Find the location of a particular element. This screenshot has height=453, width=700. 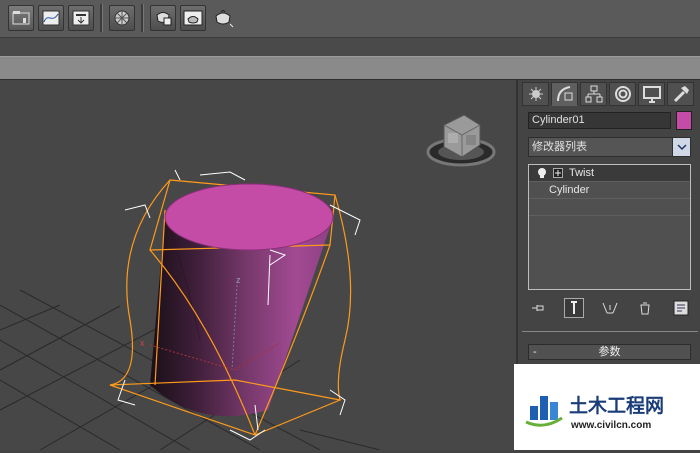

toolbar-group-scene is located at coordinates (122, 18).